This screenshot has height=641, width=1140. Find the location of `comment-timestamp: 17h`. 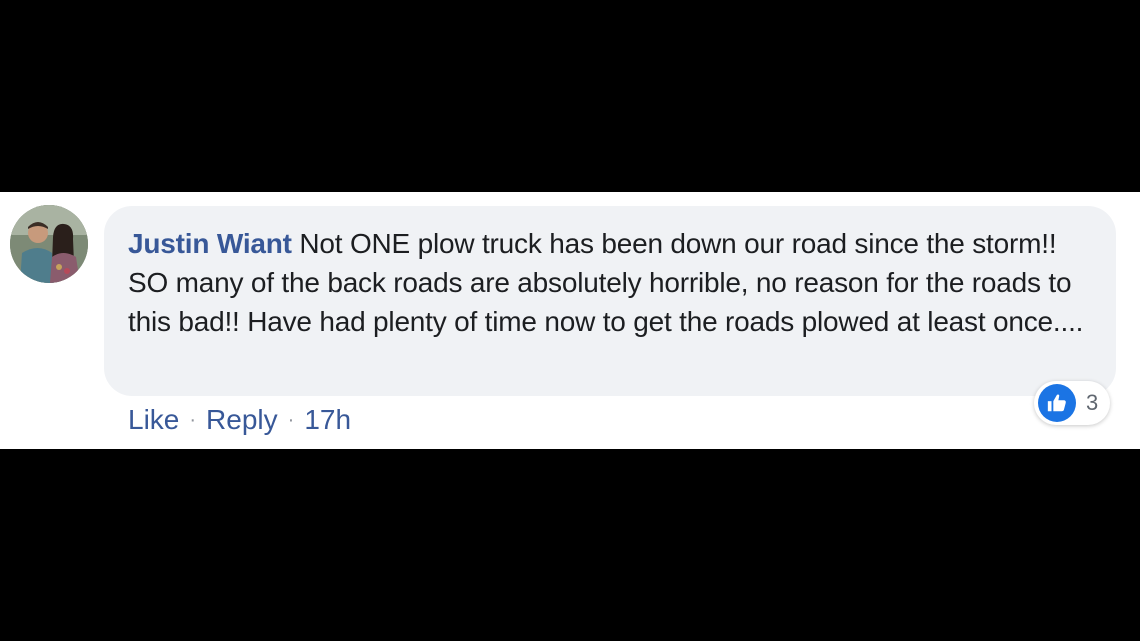

comment-timestamp: 17h is located at coordinates (327, 420).